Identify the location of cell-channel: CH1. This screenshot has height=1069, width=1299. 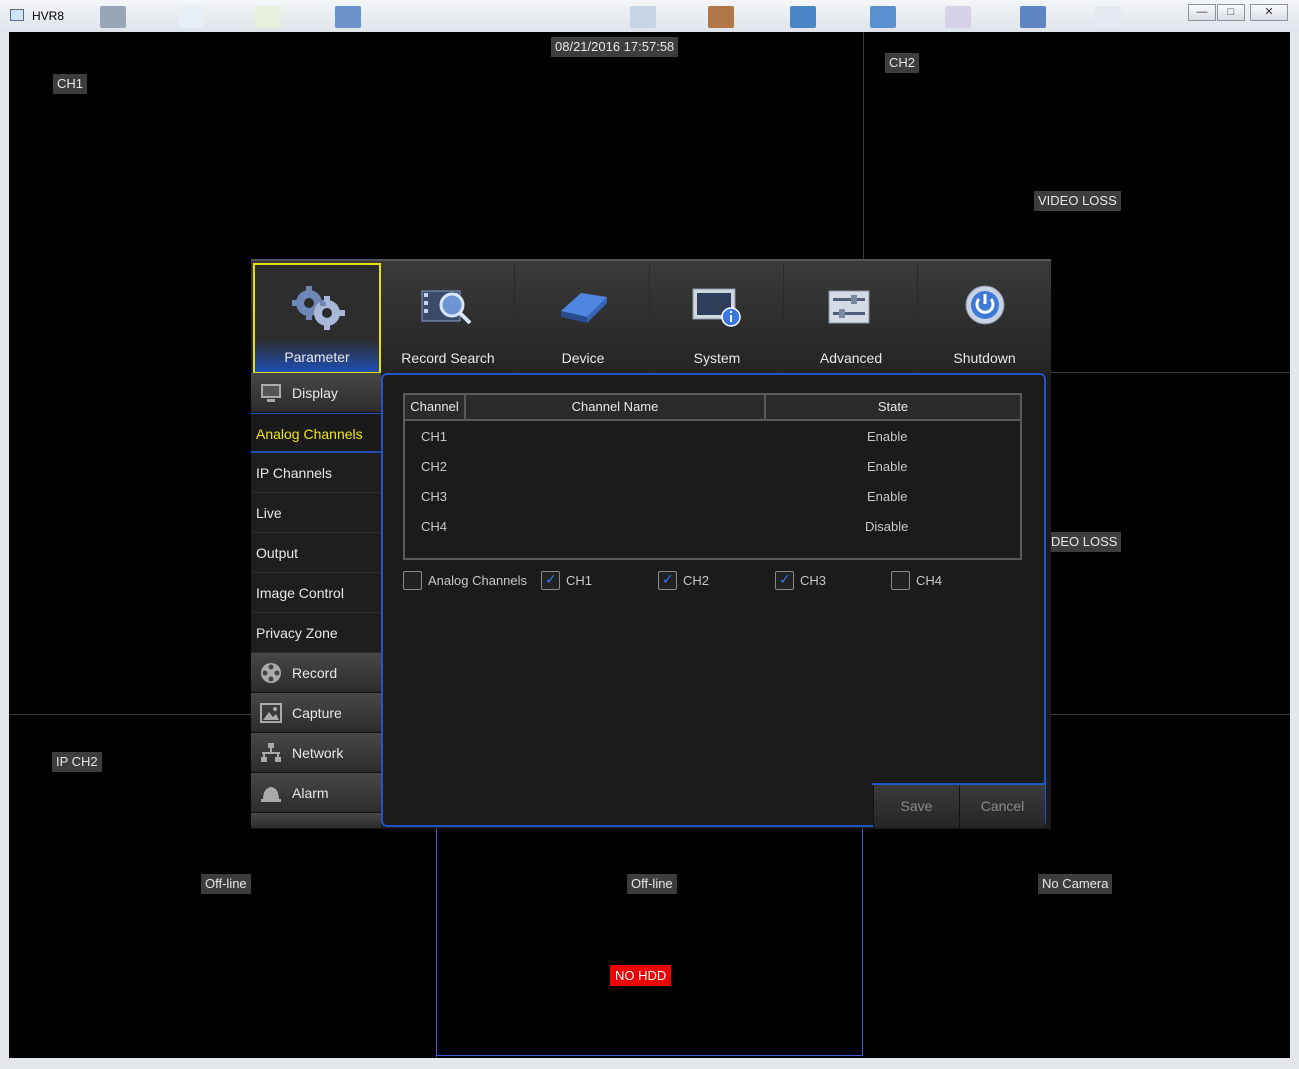
(434, 436).